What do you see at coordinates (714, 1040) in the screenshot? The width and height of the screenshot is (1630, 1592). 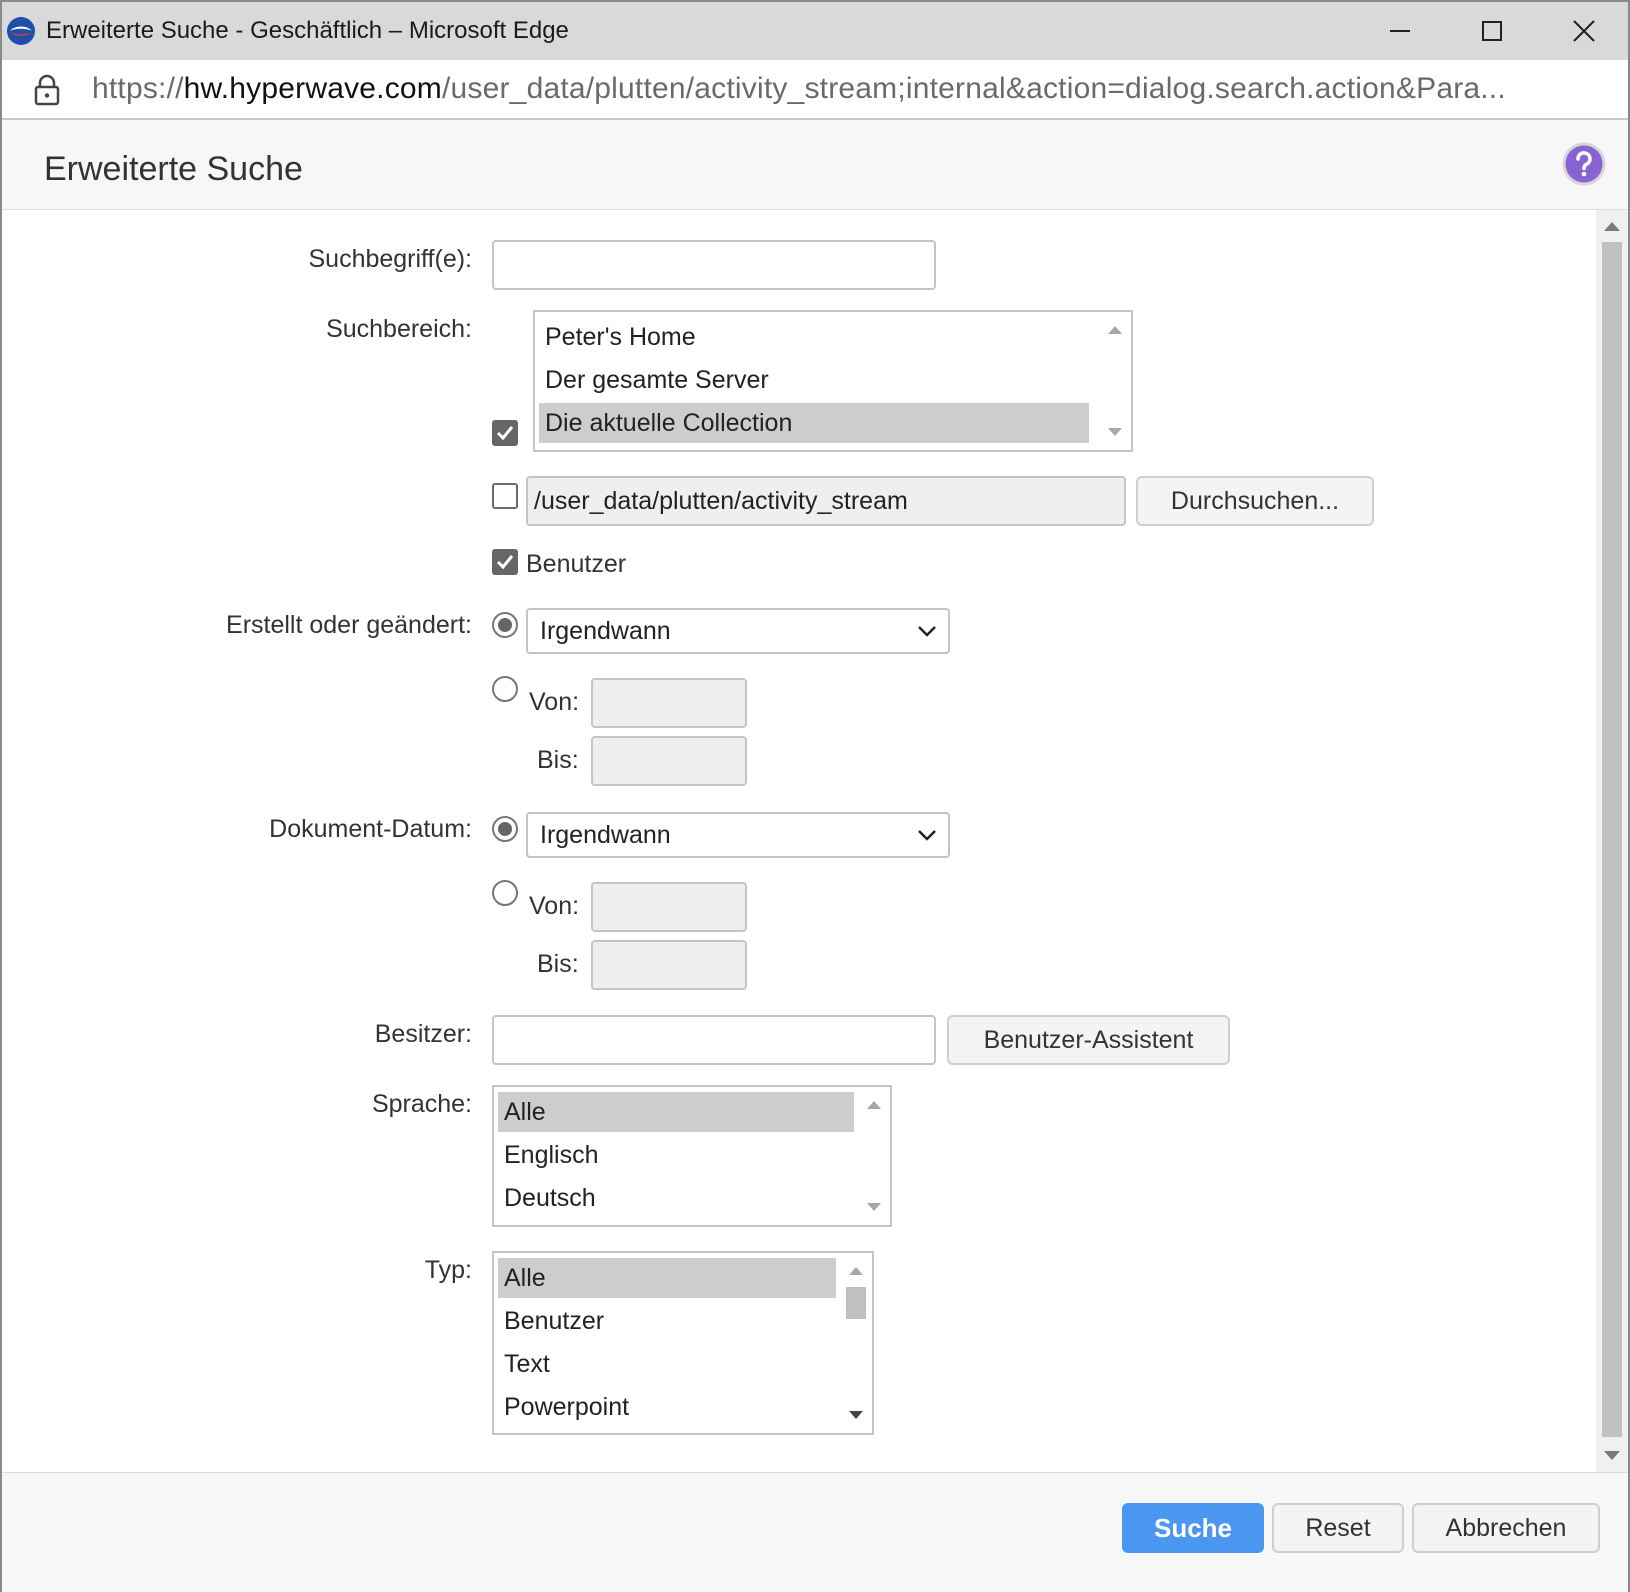 I see `owner-input` at bounding box center [714, 1040].